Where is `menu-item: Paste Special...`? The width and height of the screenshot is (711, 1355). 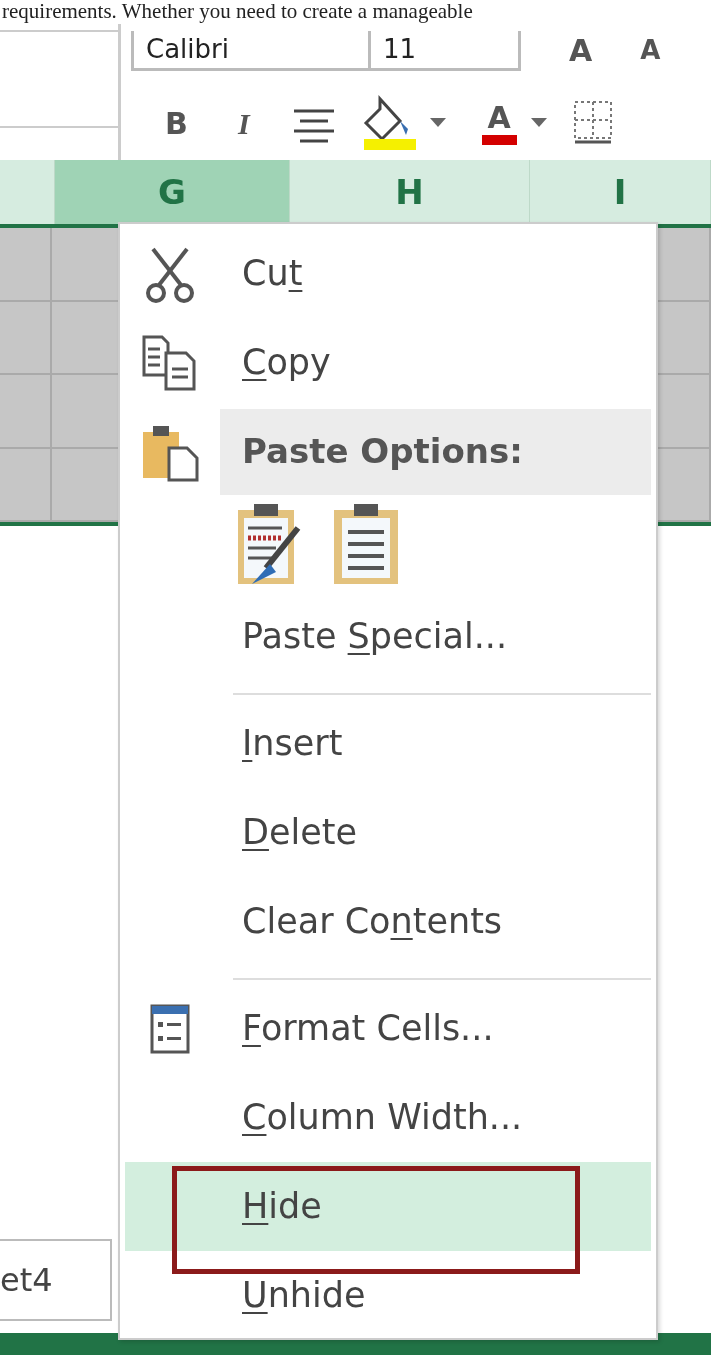 menu-item: Paste Special... is located at coordinates (388, 636).